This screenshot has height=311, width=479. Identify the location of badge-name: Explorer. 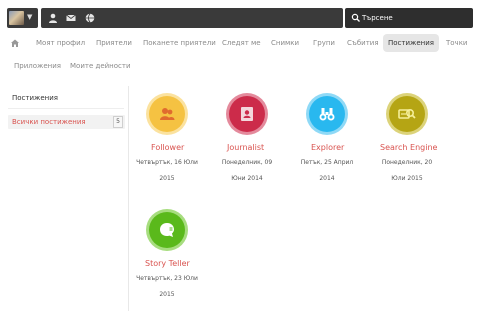
(327, 147).